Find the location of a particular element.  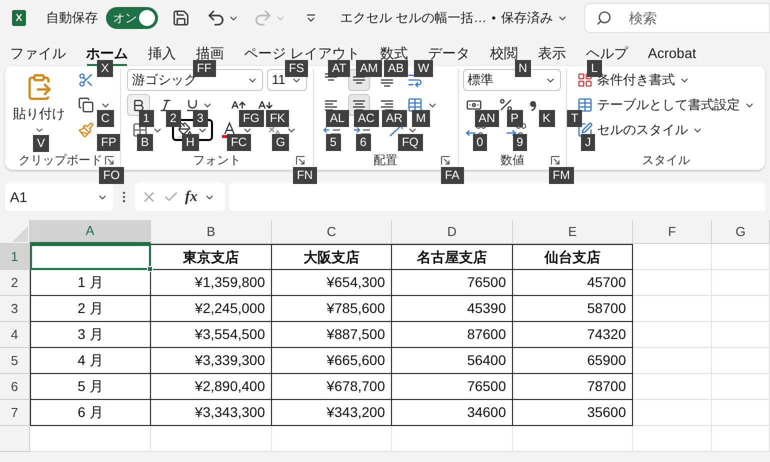

keytip-tooltip: L is located at coordinates (594, 68).